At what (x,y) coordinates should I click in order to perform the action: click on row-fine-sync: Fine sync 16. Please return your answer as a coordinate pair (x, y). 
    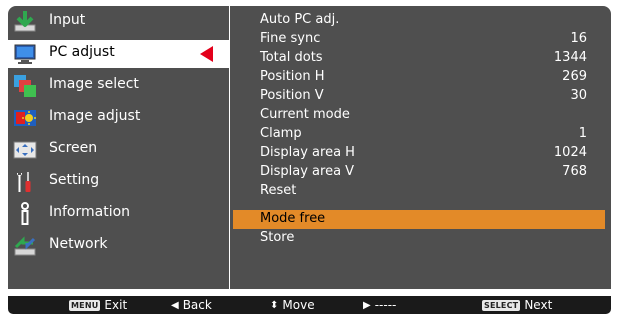
    Looking at the image, I should click on (420, 39).